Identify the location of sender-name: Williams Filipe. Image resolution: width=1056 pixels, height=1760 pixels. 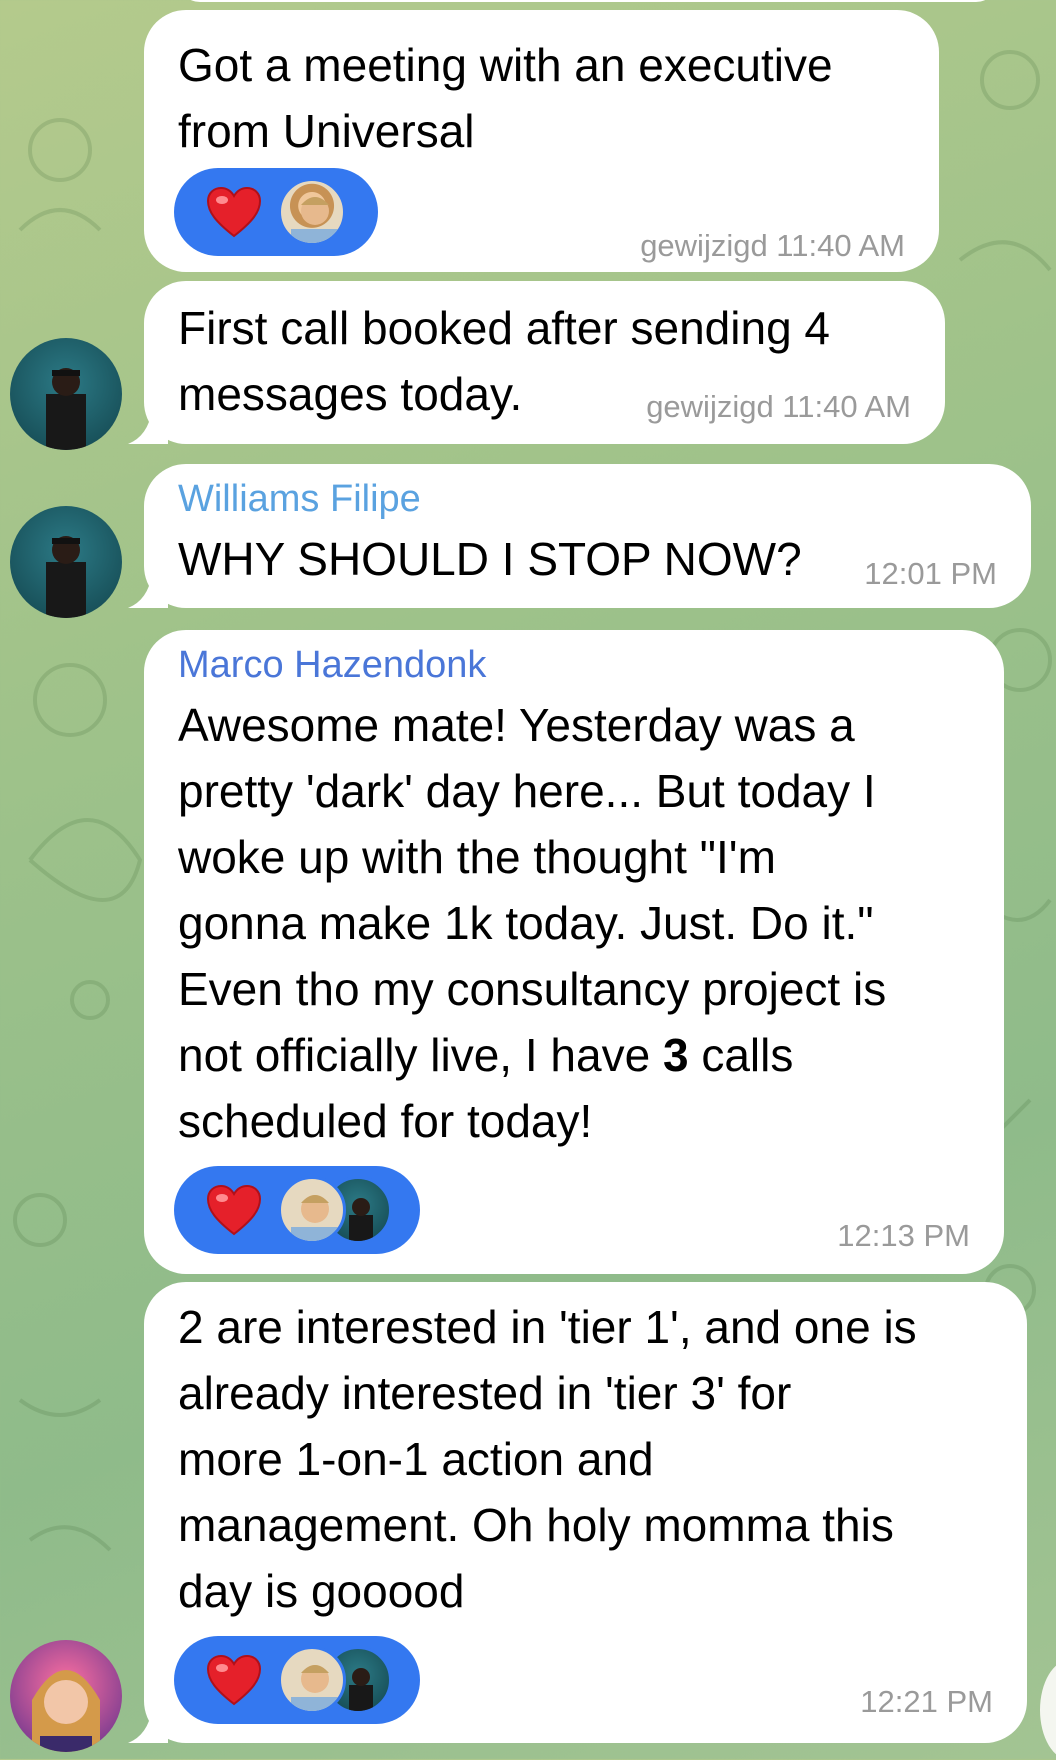
(299, 499).